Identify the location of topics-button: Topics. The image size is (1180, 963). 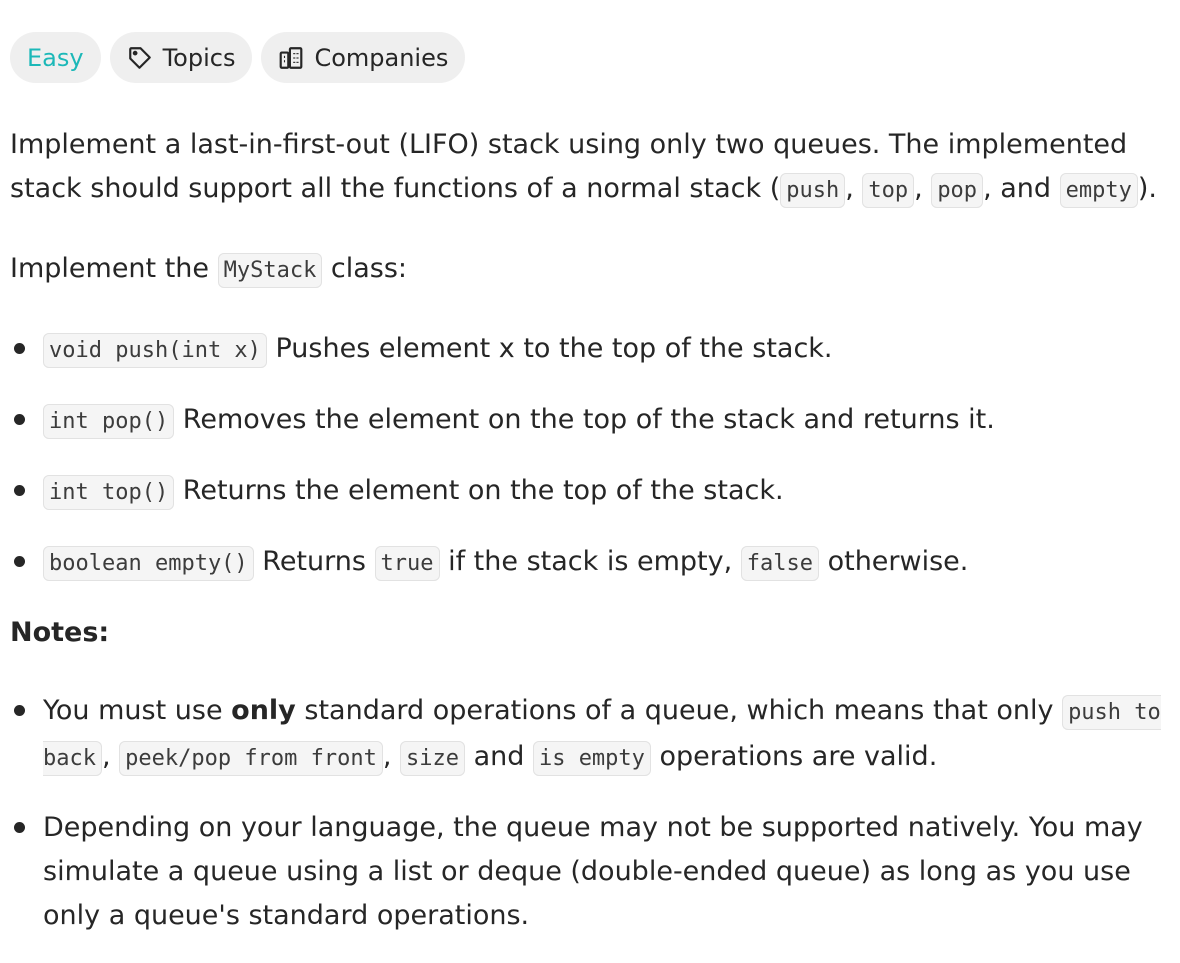
(181, 57).